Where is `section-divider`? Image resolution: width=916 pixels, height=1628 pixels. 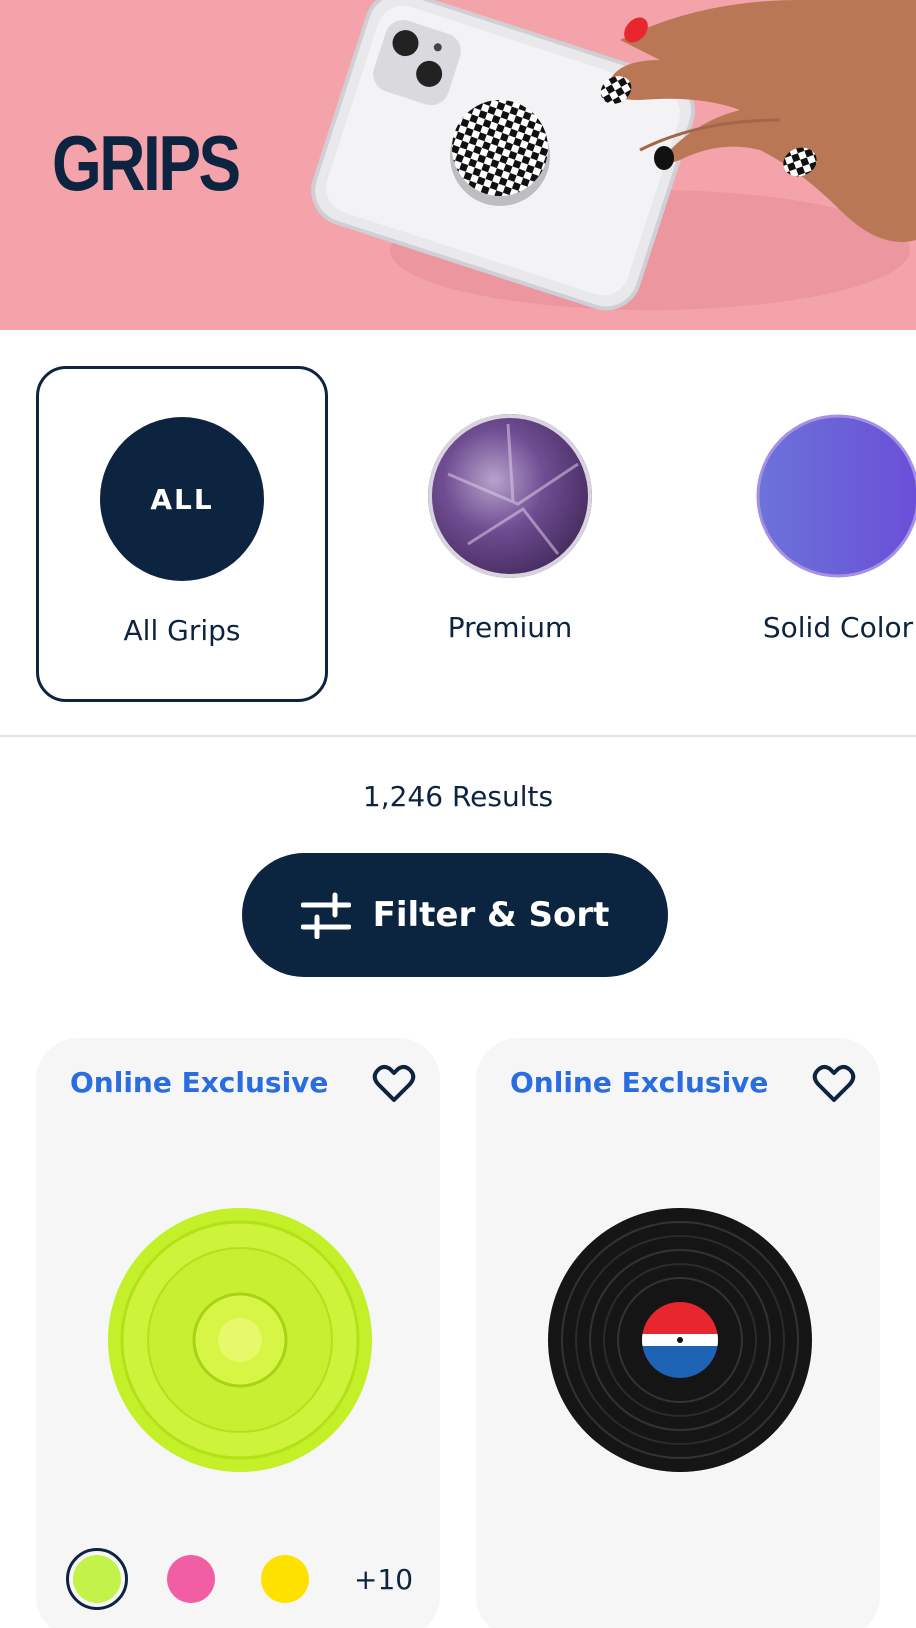 section-divider is located at coordinates (458, 736).